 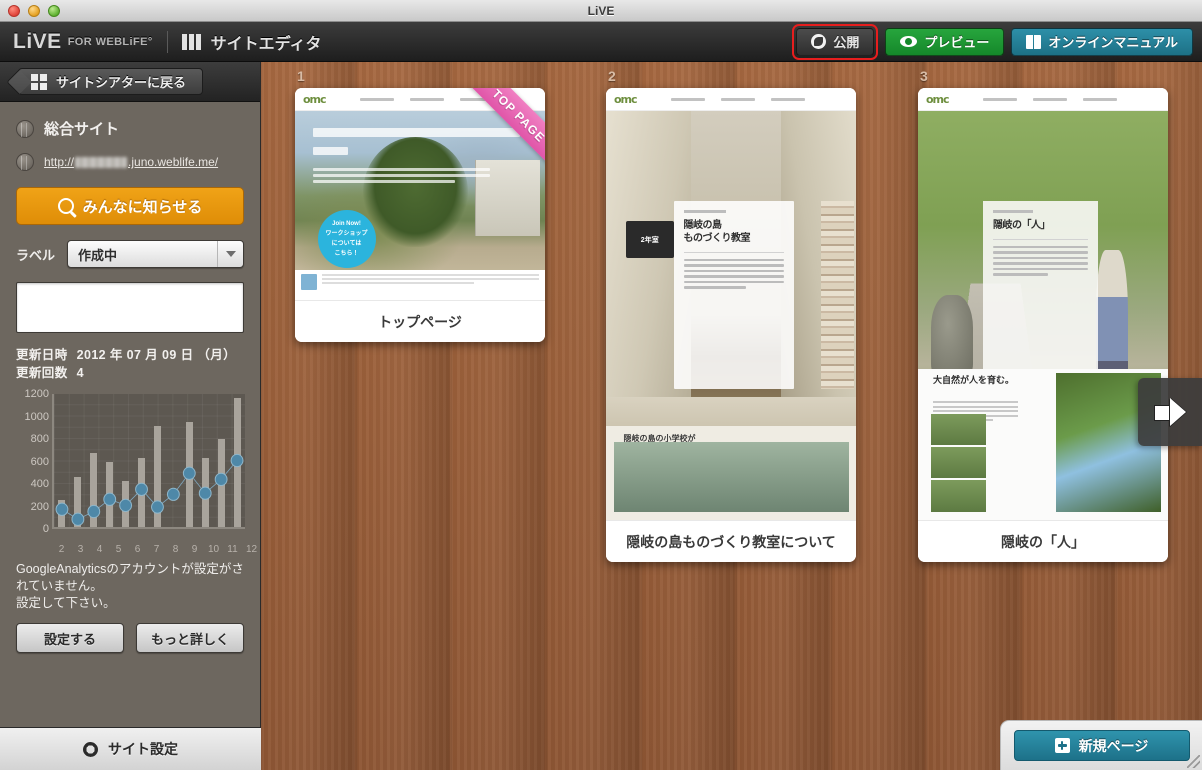 I want to click on memo-input, so click(x=130, y=307).